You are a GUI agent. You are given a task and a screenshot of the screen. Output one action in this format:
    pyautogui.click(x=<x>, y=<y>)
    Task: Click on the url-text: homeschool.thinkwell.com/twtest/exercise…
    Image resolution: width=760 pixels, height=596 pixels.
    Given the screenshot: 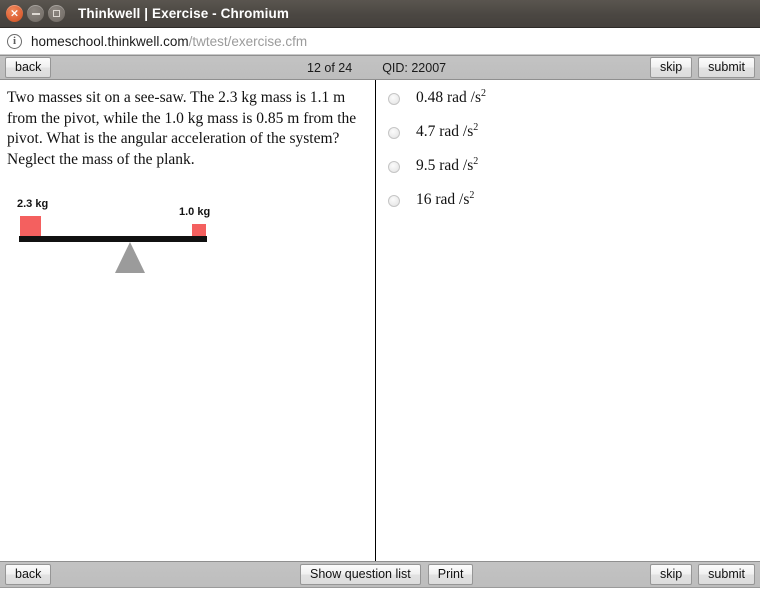 What is the action you would take?
    pyautogui.click(x=169, y=41)
    